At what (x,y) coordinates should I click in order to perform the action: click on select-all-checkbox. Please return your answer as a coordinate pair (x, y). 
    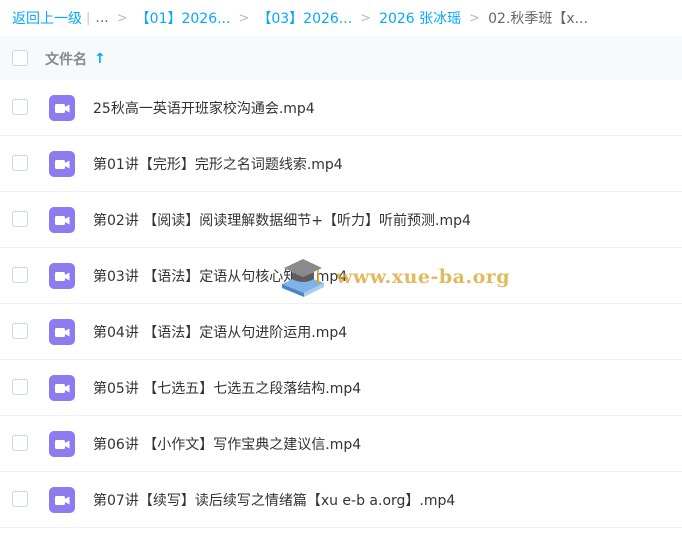
    Looking at the image, I should click on (20, 58).